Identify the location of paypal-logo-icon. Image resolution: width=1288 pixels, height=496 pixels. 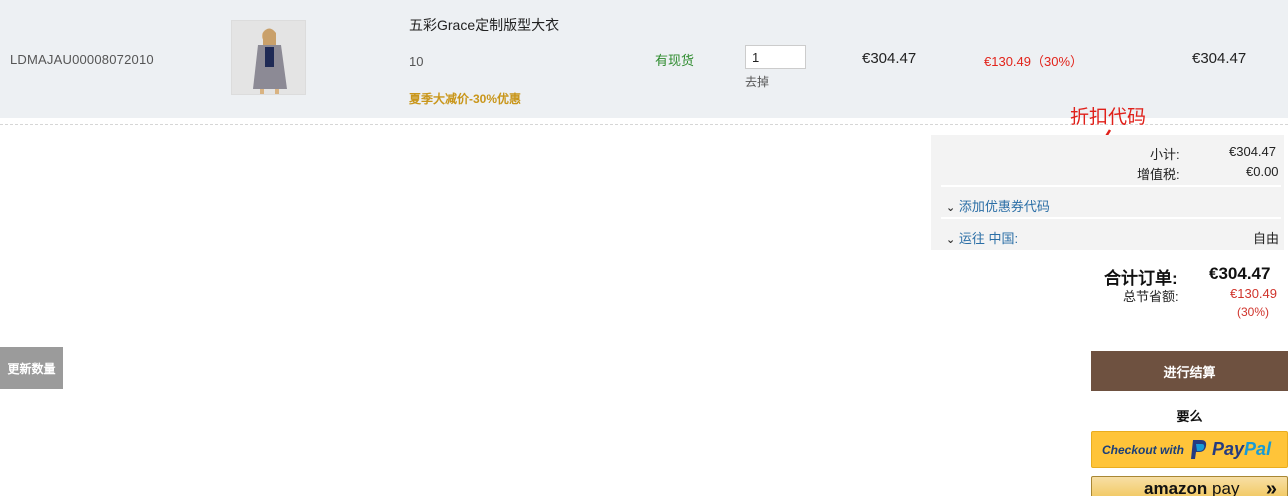
(1199, 449).